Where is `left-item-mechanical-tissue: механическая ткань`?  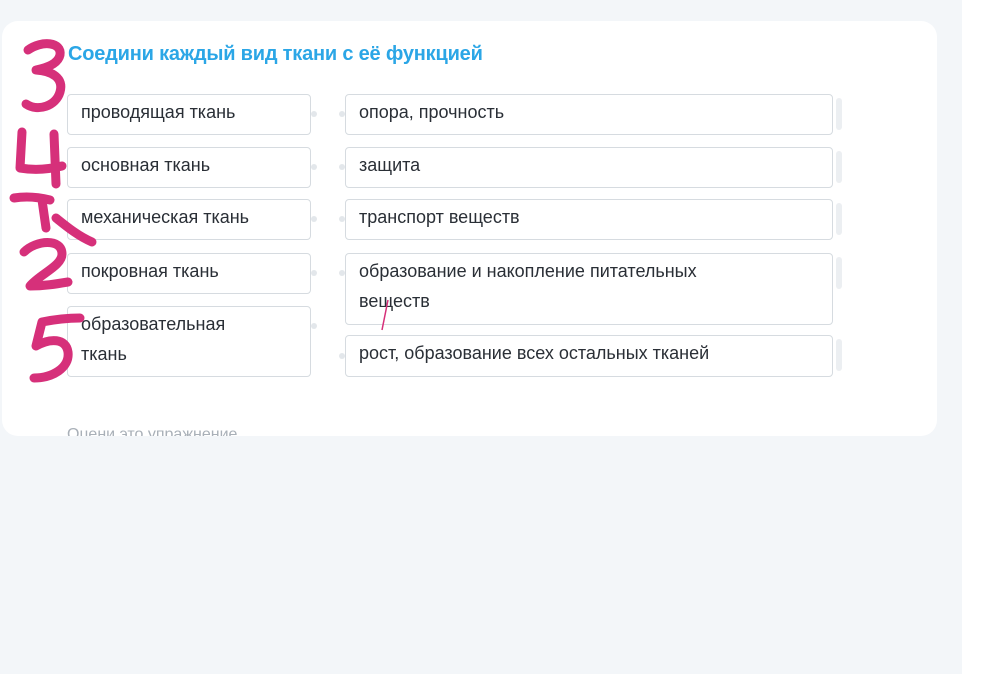
left-item-mechanical-tissue: механическая ткань is located at coordinates (189, 219).